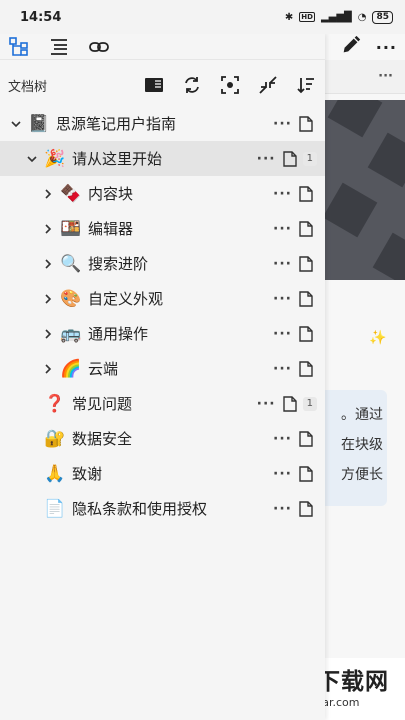  Describe the element at coordinates (117, 159) in the screenshot. I see `tree-item-label: 请从这里开始` at that location.